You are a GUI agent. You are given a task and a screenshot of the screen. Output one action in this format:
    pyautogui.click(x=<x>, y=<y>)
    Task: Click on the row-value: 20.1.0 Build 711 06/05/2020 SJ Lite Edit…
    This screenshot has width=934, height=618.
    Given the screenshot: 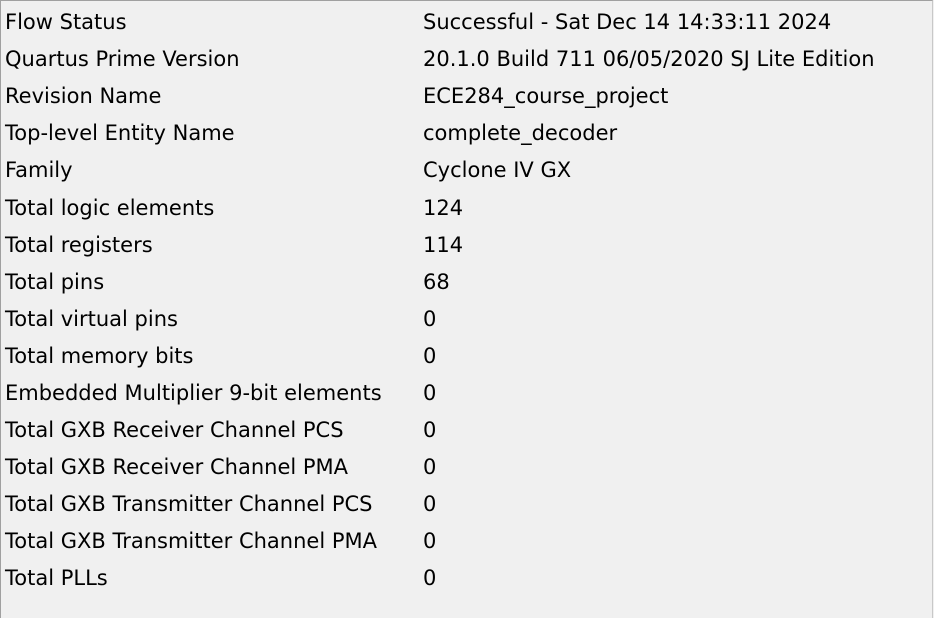 What is the action you would take?
    pyautogui.click(x=649, y=59)
    